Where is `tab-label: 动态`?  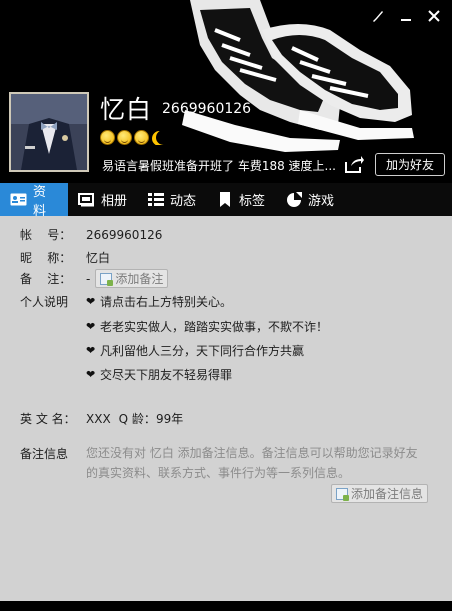 tab-label: 动态 is located at coordinates (183, 201).